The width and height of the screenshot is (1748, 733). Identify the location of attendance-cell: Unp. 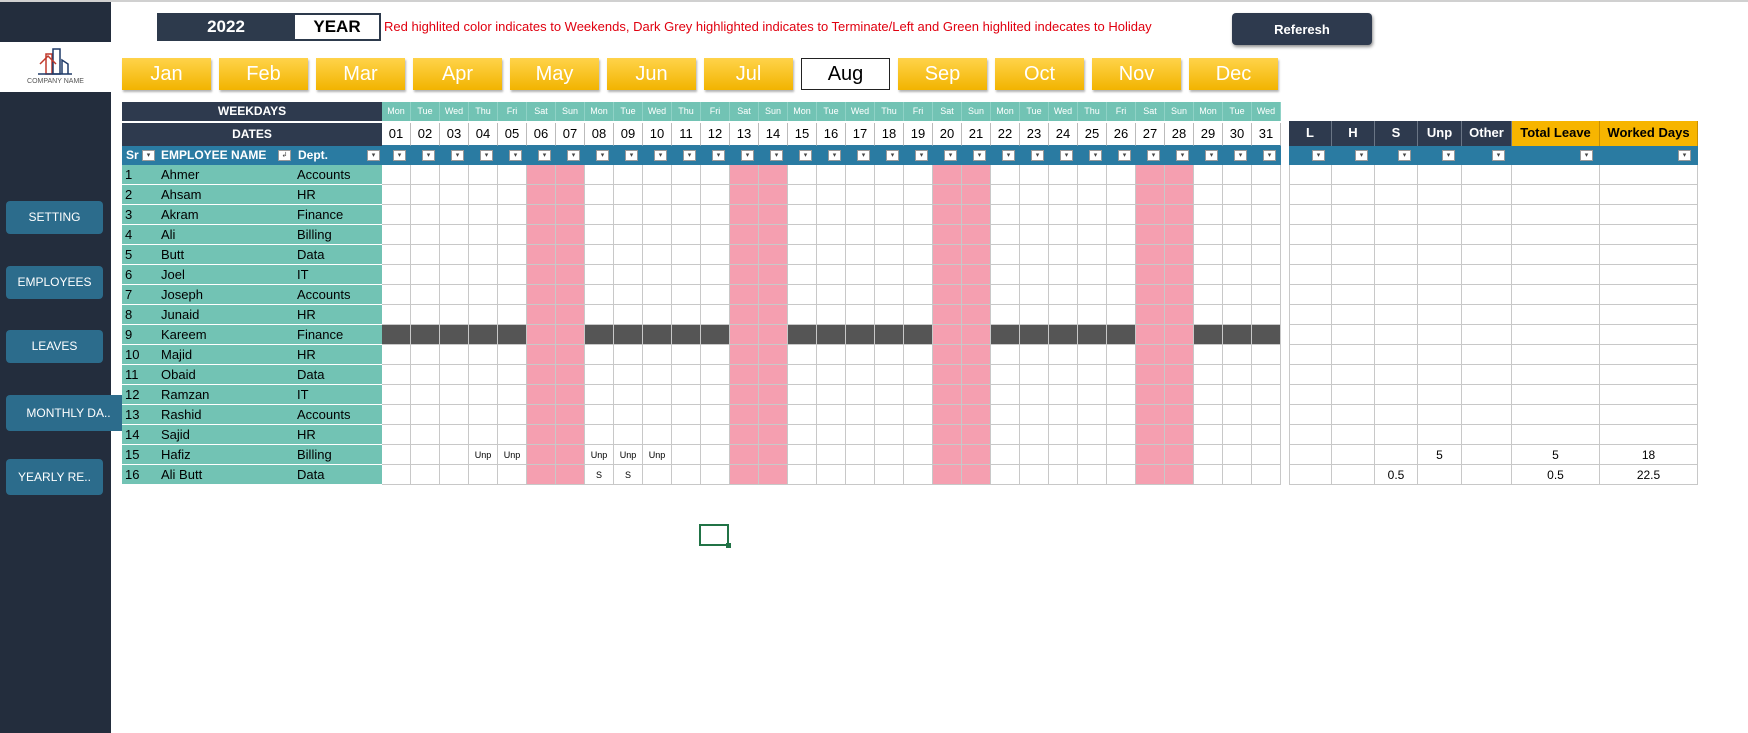
(657, 455).